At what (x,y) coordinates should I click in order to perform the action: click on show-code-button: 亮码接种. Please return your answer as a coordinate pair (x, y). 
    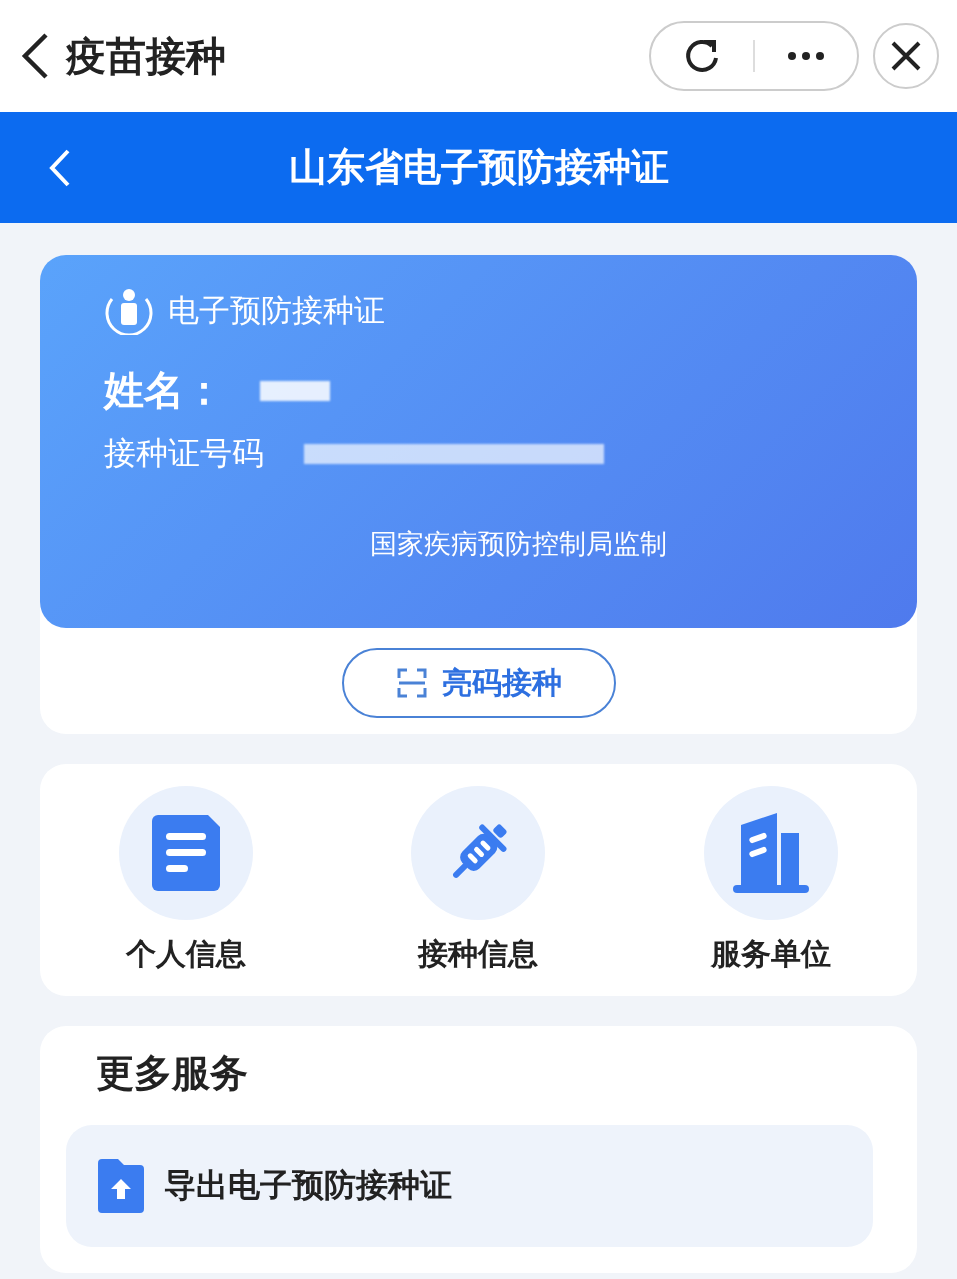
    Looking at the image, I should click on (478, 683).